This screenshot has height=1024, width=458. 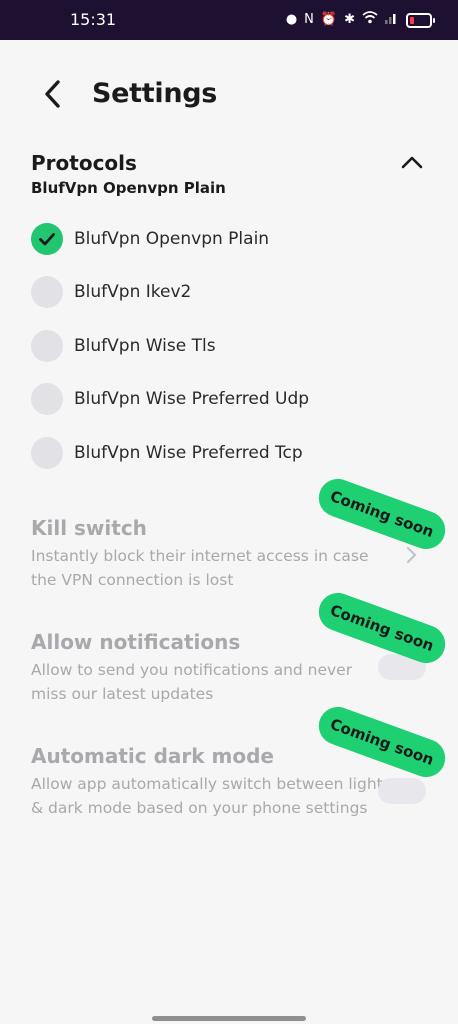 I want to click on protocol-option: BlufVpn Wise Preferred Tcp, so click(x=231, y=453).